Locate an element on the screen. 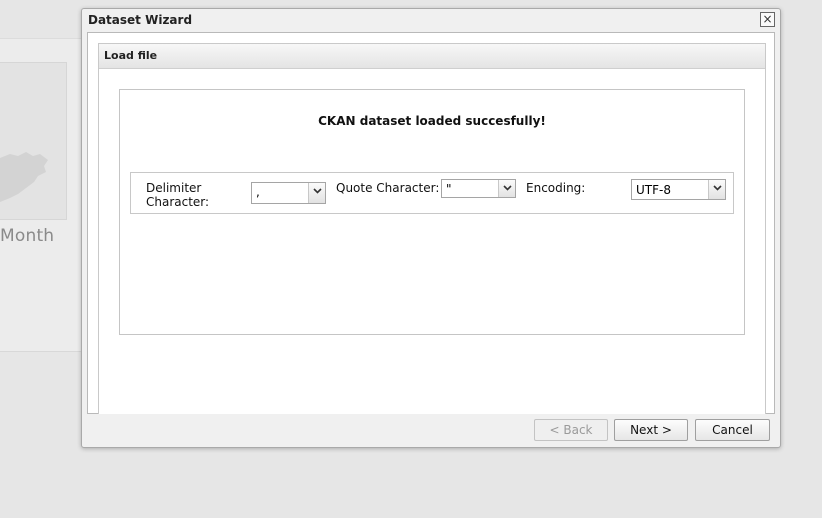 Image resolution: width=822 pixels, height=518 pixels. map-shape-icon is located at coordinates (24, 177).